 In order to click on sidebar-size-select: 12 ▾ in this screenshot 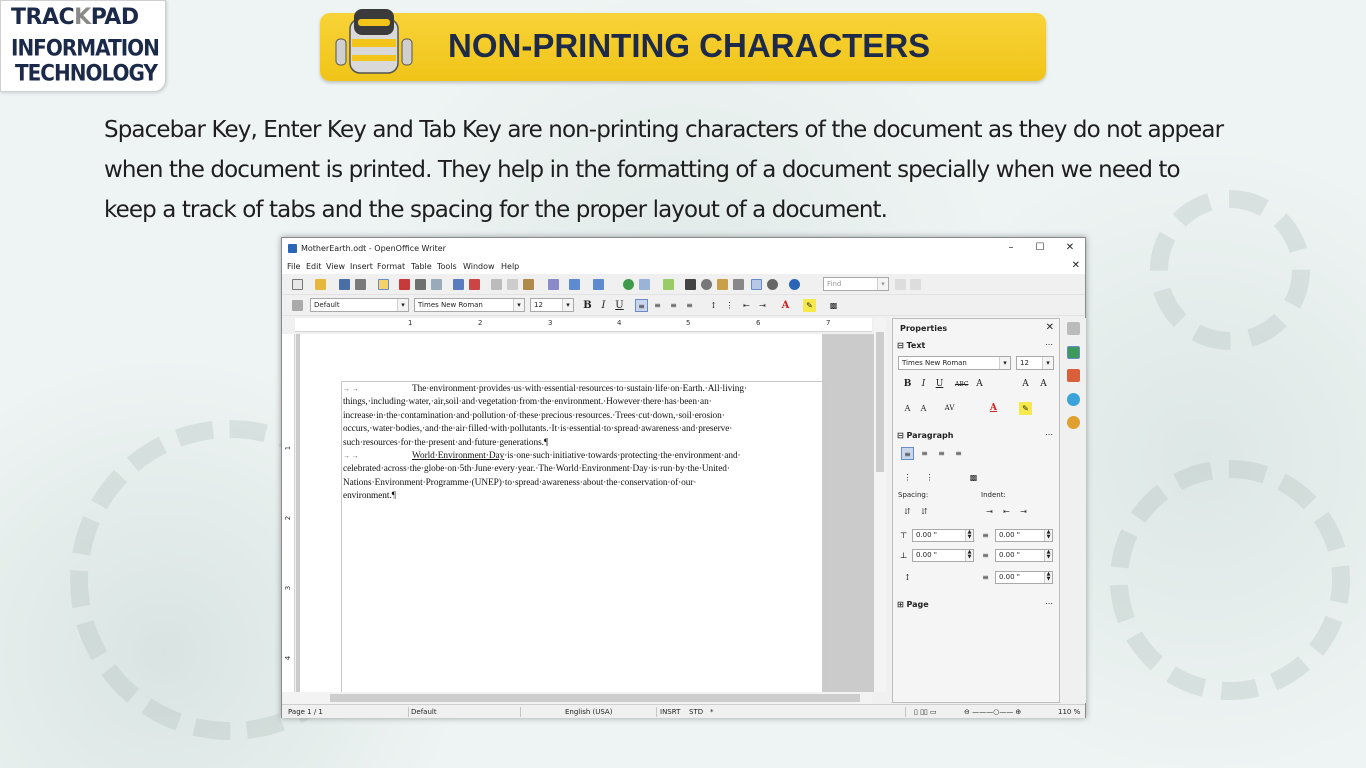, I will do `click(1035, 363)`.